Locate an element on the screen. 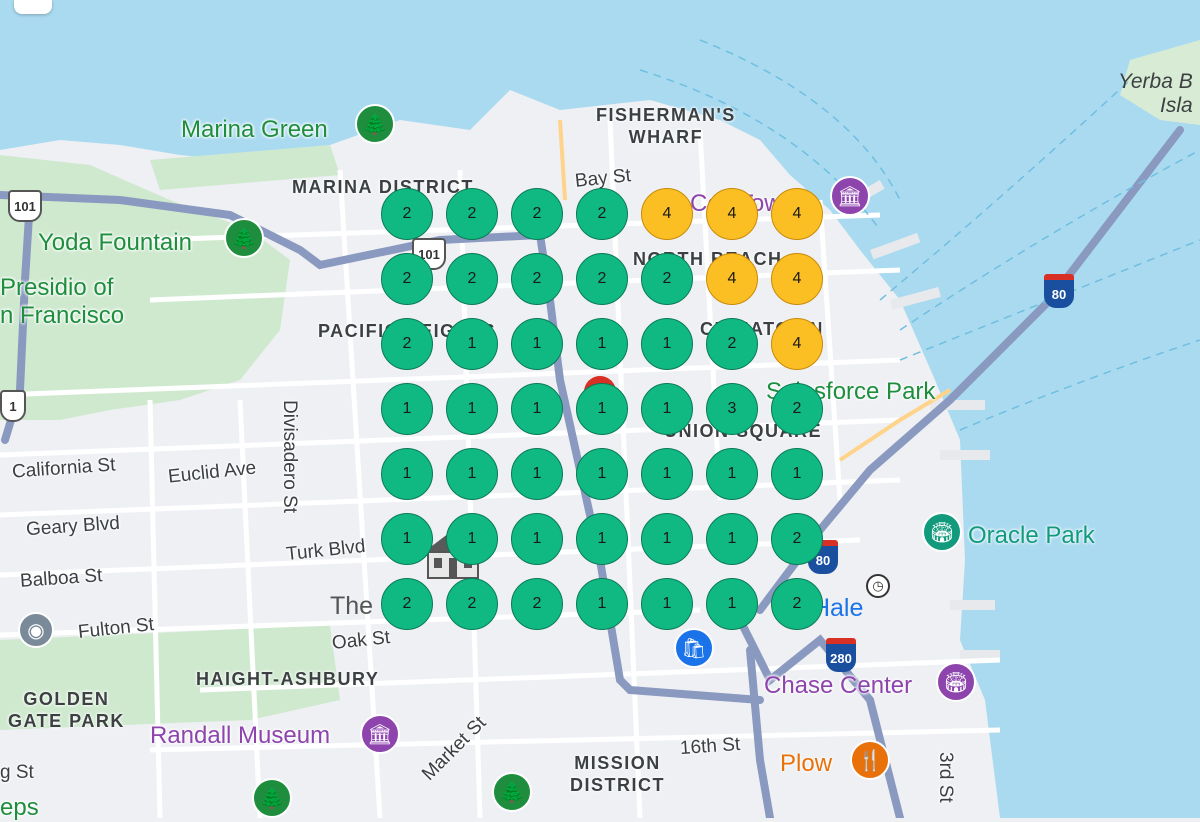 This screenshot has width=1200, height=822. district-mission: MISSION DISTRICT is located at coordinates (617, 774).